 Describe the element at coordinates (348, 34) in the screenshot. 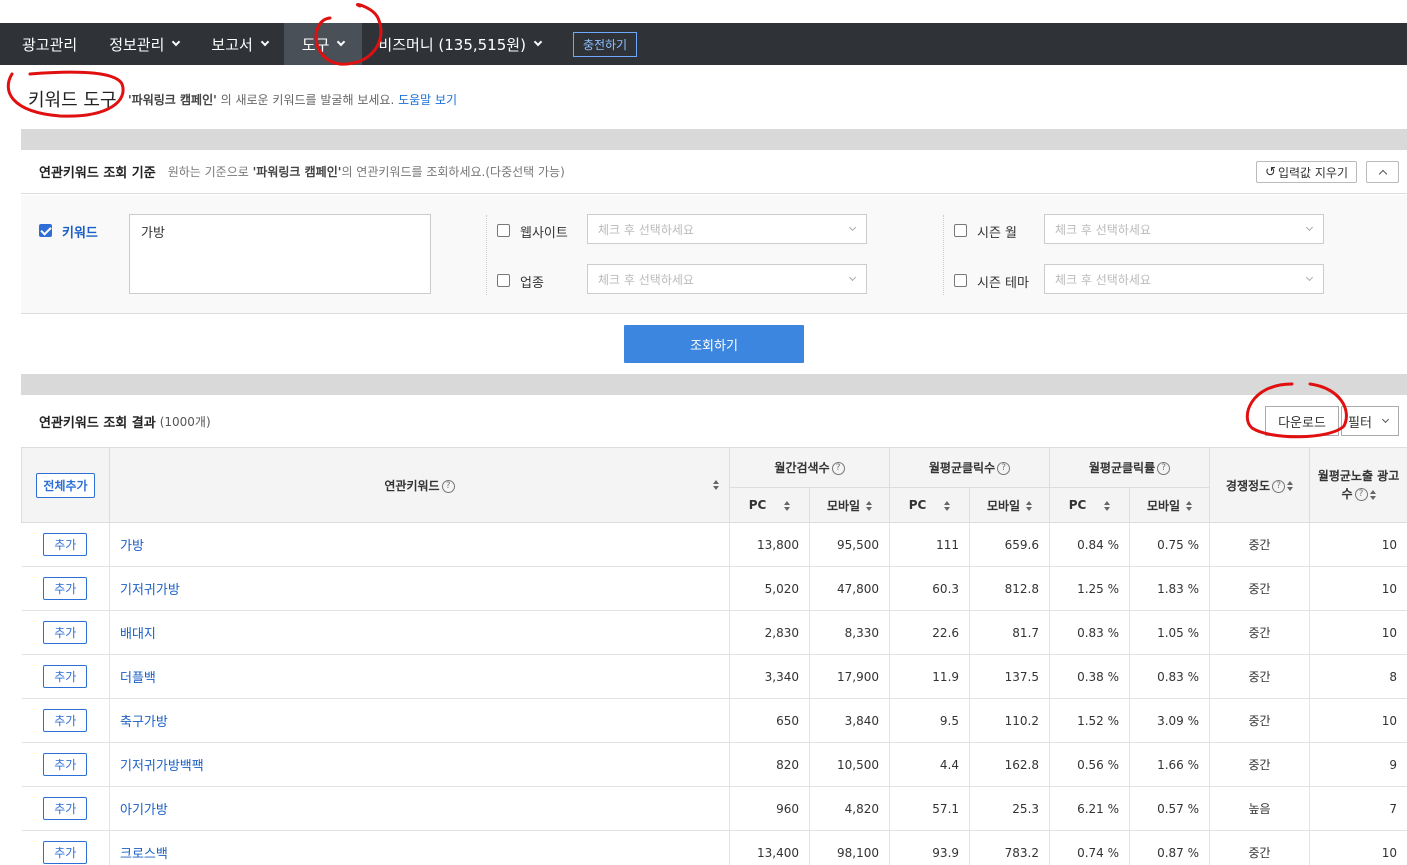

I see `annotation-circle-tools` at that location.